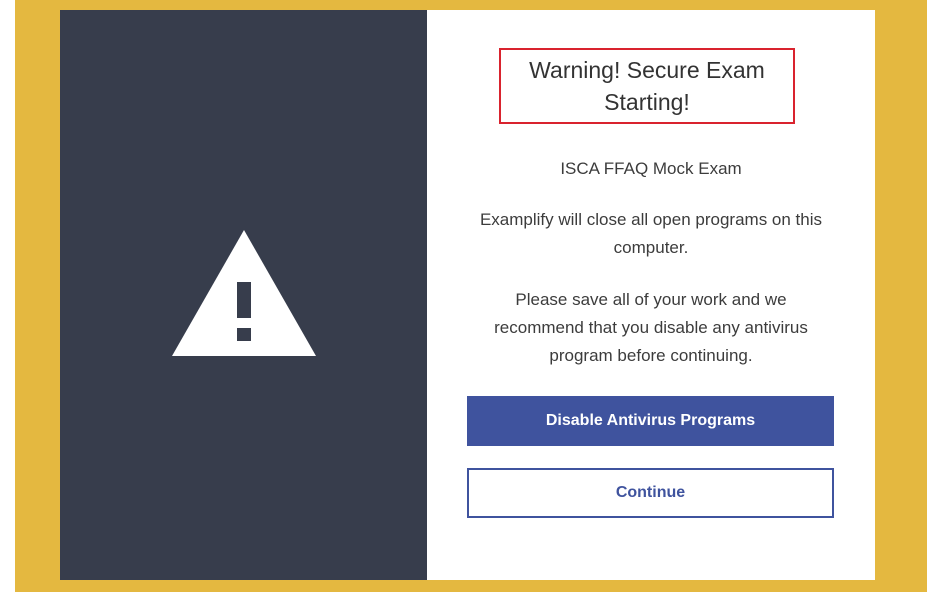  Describe the element at coordinates (650, 421) in the screenshot. I see `disable-antivirus-button: Disable Antivirus Programs` at that location.